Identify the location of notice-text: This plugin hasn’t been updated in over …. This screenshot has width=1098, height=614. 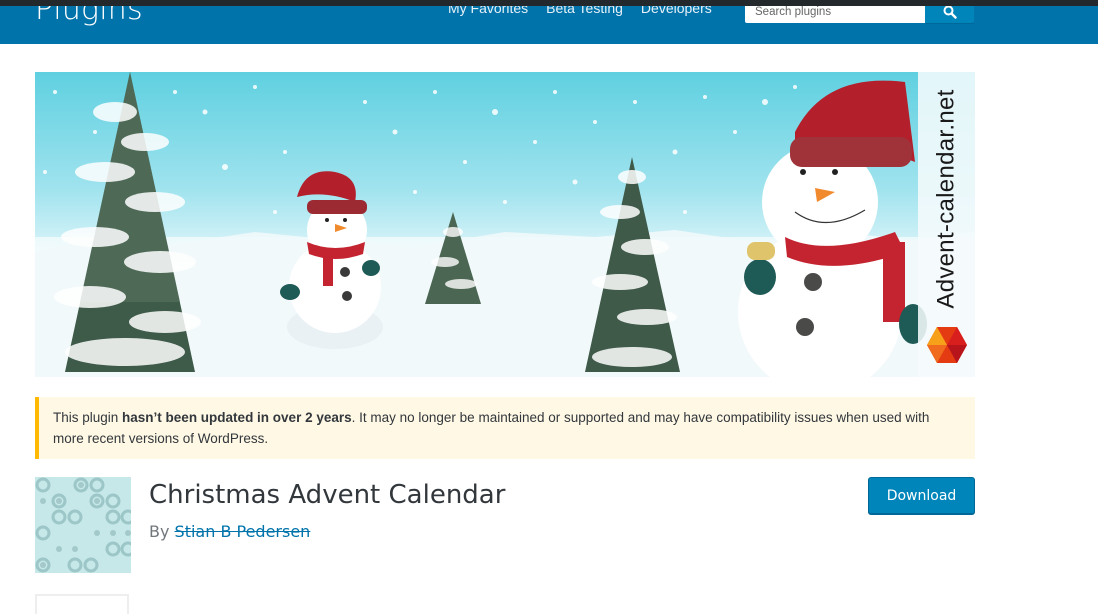
(491, 428).